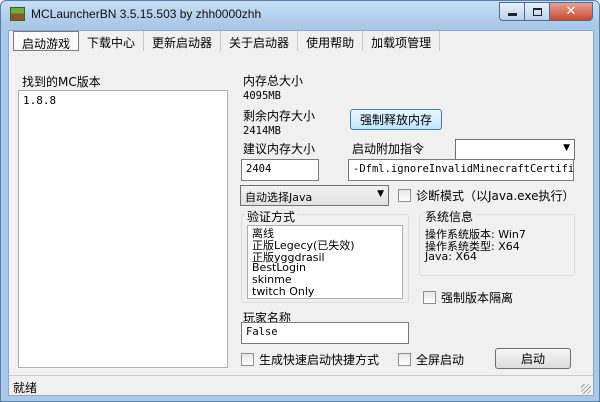  Describe the element at coordinates (586, 389) in the screenshot. I see `resize-grip-icon` at that location.